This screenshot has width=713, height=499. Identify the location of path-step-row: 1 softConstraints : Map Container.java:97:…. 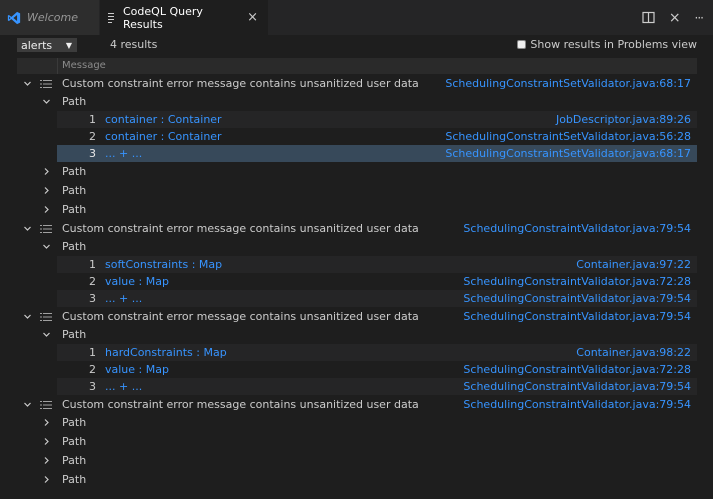
(357, 264).